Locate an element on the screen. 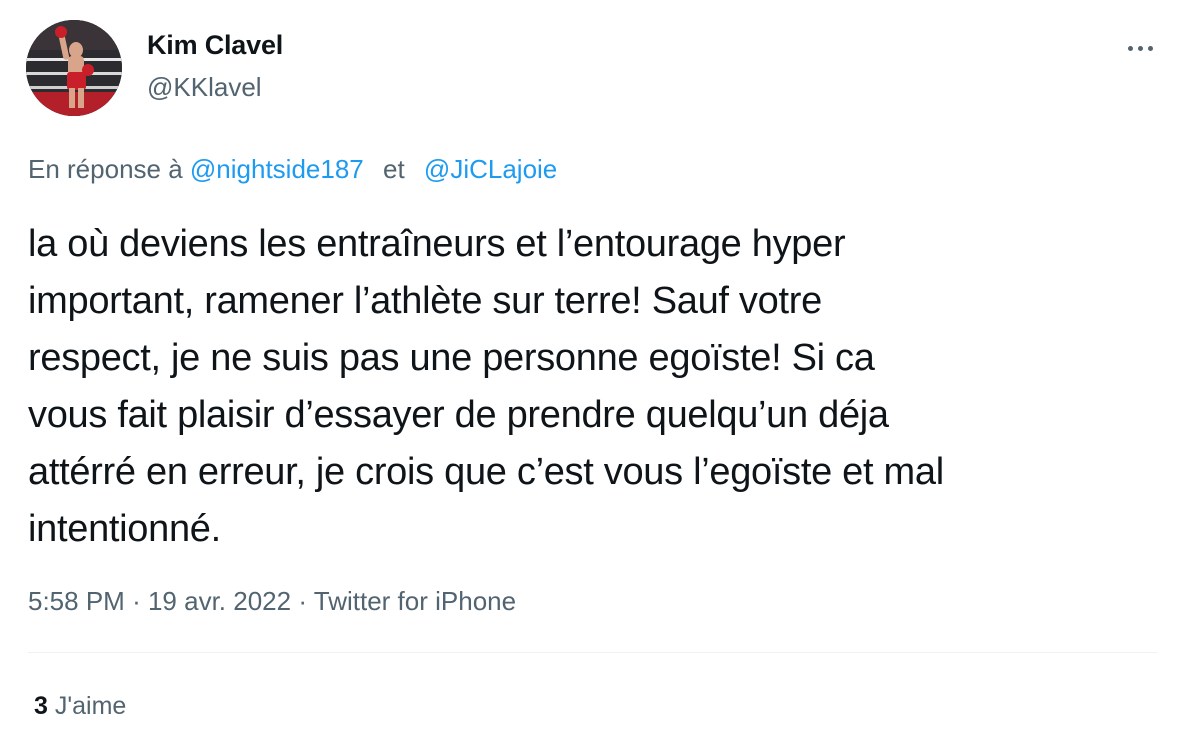  author-name: Kim Clavel is located at coordinates (215, 45).